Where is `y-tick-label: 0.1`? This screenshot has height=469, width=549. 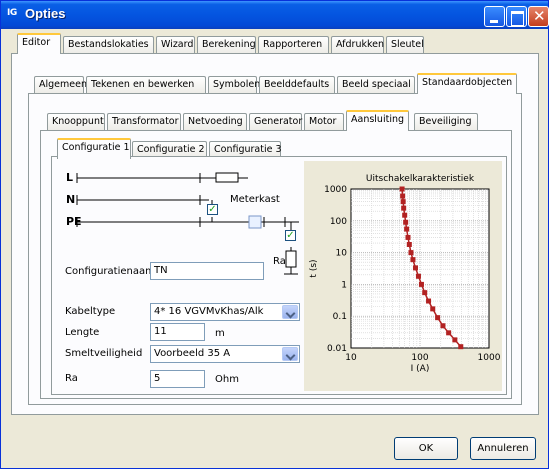
y-tick-label: 0.1 is located at coordinates (340, 317).